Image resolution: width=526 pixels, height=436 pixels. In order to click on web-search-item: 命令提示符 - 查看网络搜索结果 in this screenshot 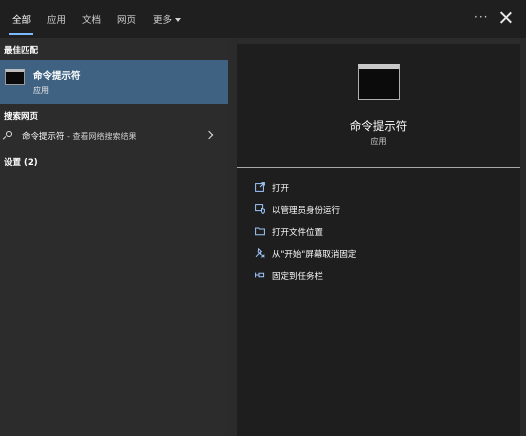, I will do `click(114, 137)`.